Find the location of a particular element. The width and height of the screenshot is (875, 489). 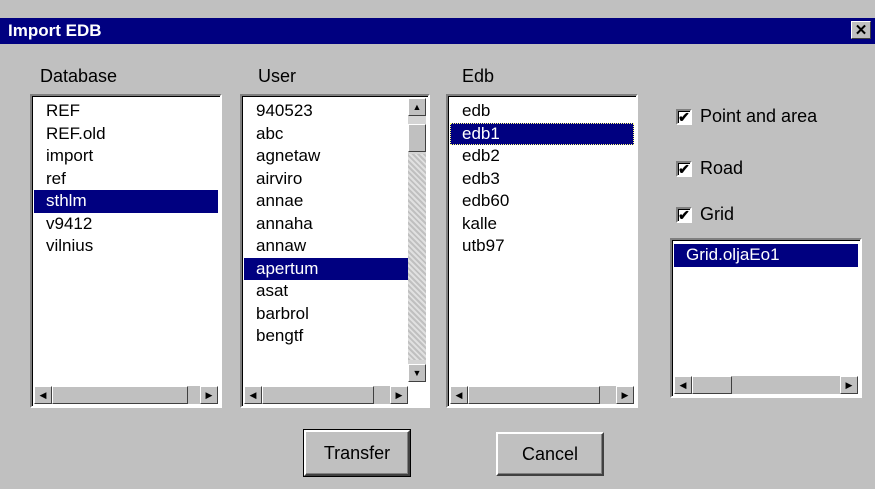

list-item: ref is located at coordinates (126, 179).